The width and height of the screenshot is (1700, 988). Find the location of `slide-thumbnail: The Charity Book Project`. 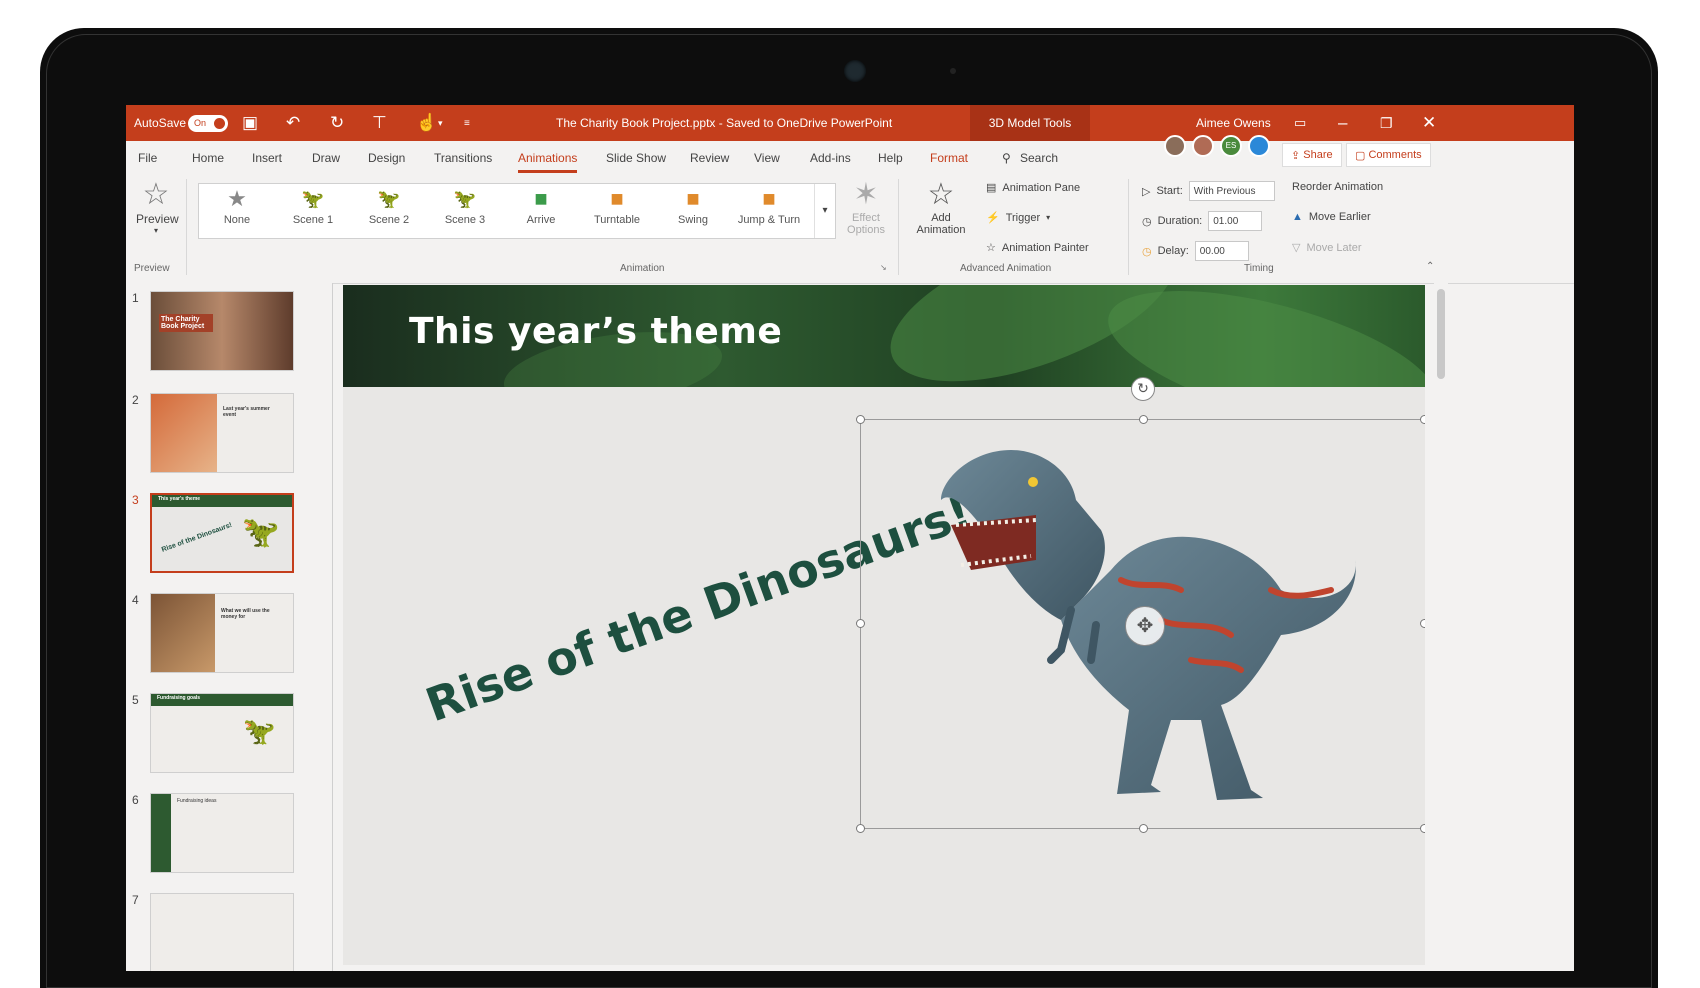

slide-thumbnail: The Charity Book Project is located at coordinates (222, 331).